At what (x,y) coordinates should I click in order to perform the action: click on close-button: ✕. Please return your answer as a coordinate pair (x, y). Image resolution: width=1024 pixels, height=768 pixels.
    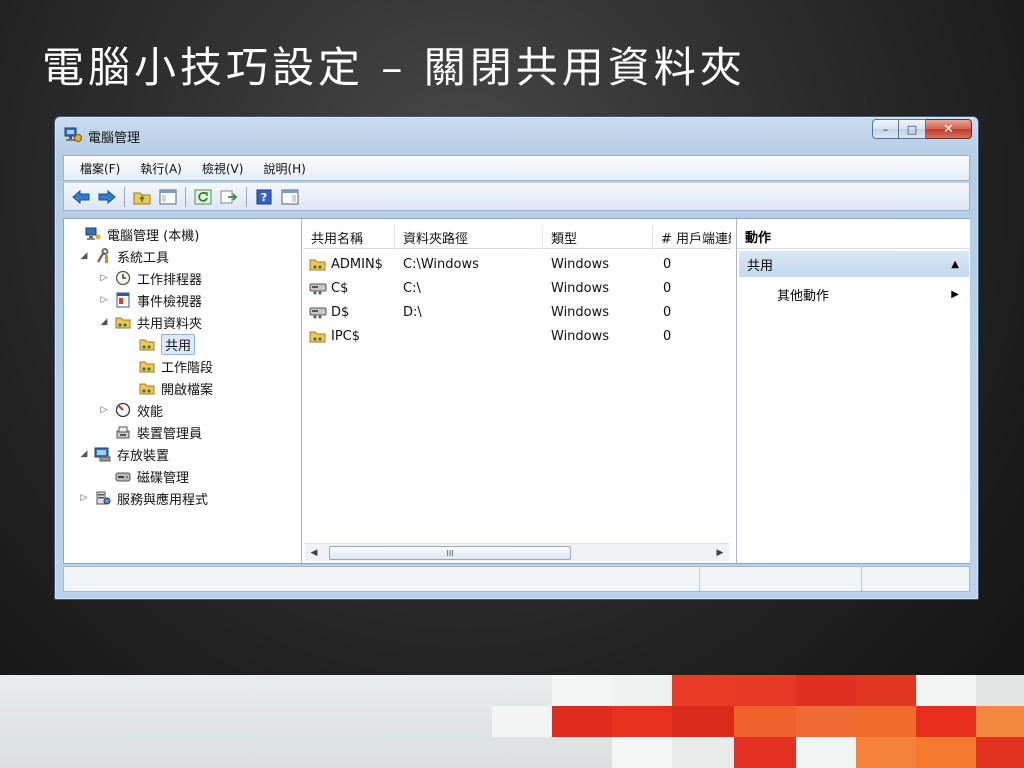
    Looking at the image, I should click on (949, 129).